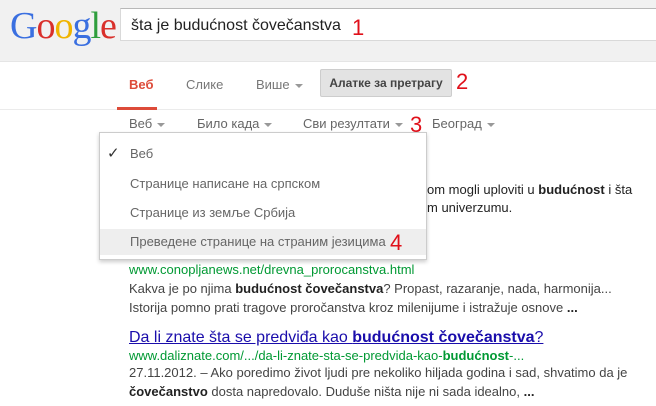 The height and width of the screenshot is (406, 656). I want to click on logo-letter: g, so click(81, 26).